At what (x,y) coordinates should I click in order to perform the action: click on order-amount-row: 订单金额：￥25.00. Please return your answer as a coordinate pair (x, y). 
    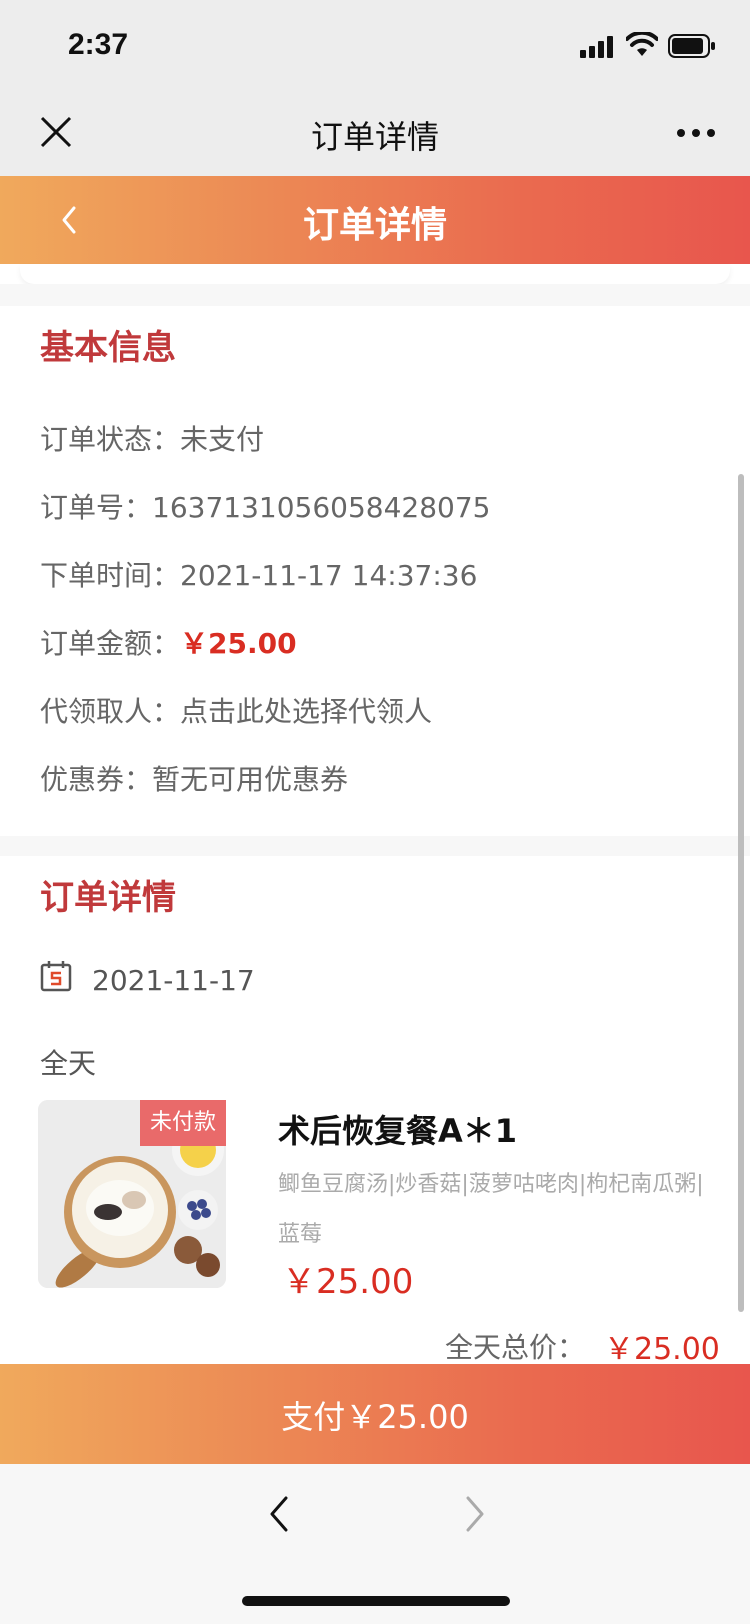
    Looking at the image, I should click on (168, 642).